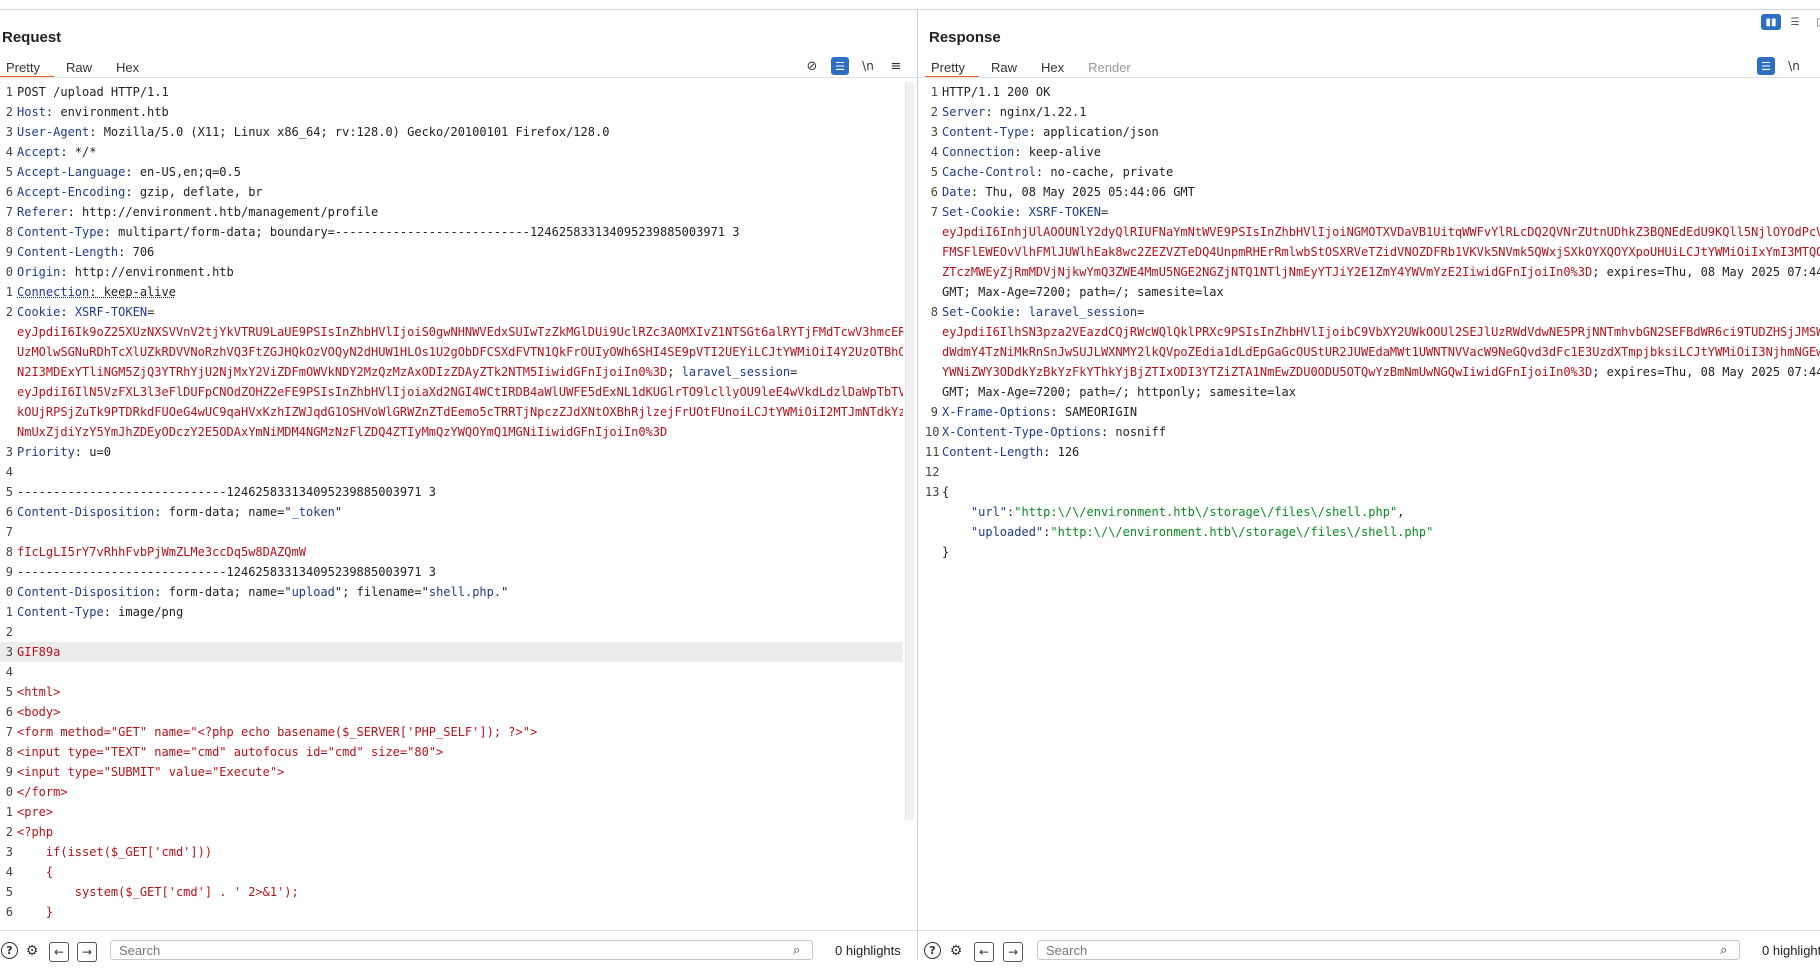 The width and height of the screenshot is (1820, 971). I want to click on response-search-input, so click(1388, 950).